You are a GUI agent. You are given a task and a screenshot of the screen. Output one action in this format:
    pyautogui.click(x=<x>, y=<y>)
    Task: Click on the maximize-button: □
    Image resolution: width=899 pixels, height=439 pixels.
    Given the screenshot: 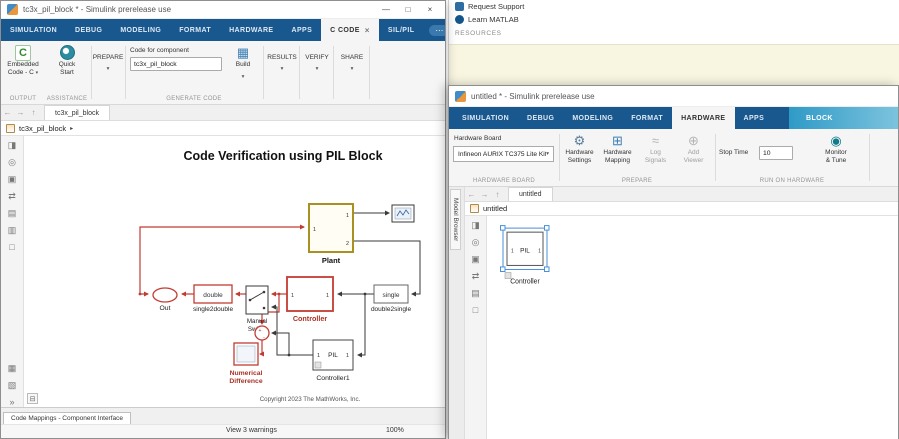 What is the action you would take?
    pyautogui.click(x=408, y=10)
    